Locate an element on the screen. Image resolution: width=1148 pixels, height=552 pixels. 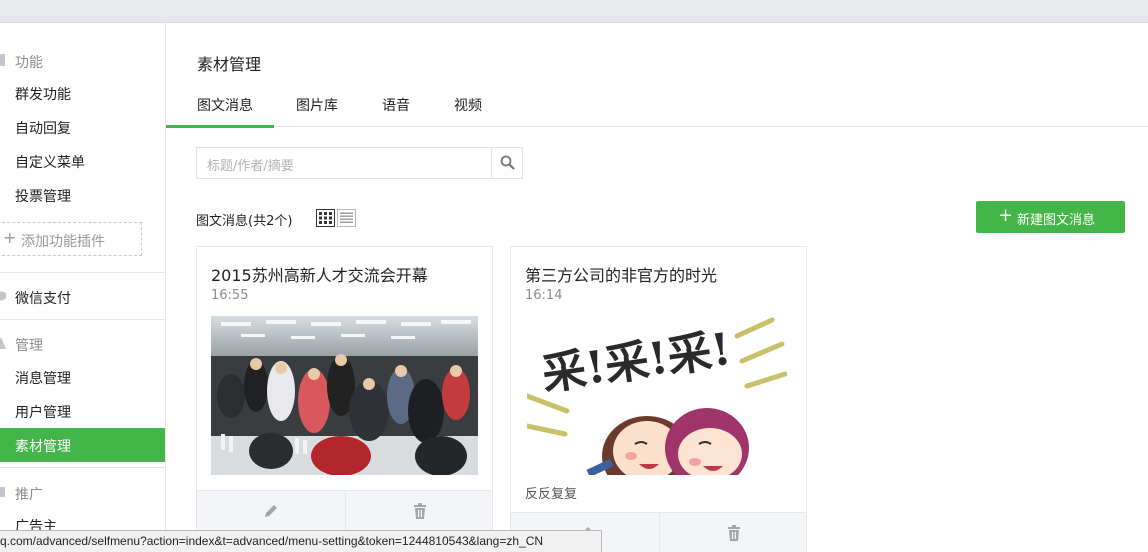
tab-news: 图文消息 is located at coordinates (225, 105).